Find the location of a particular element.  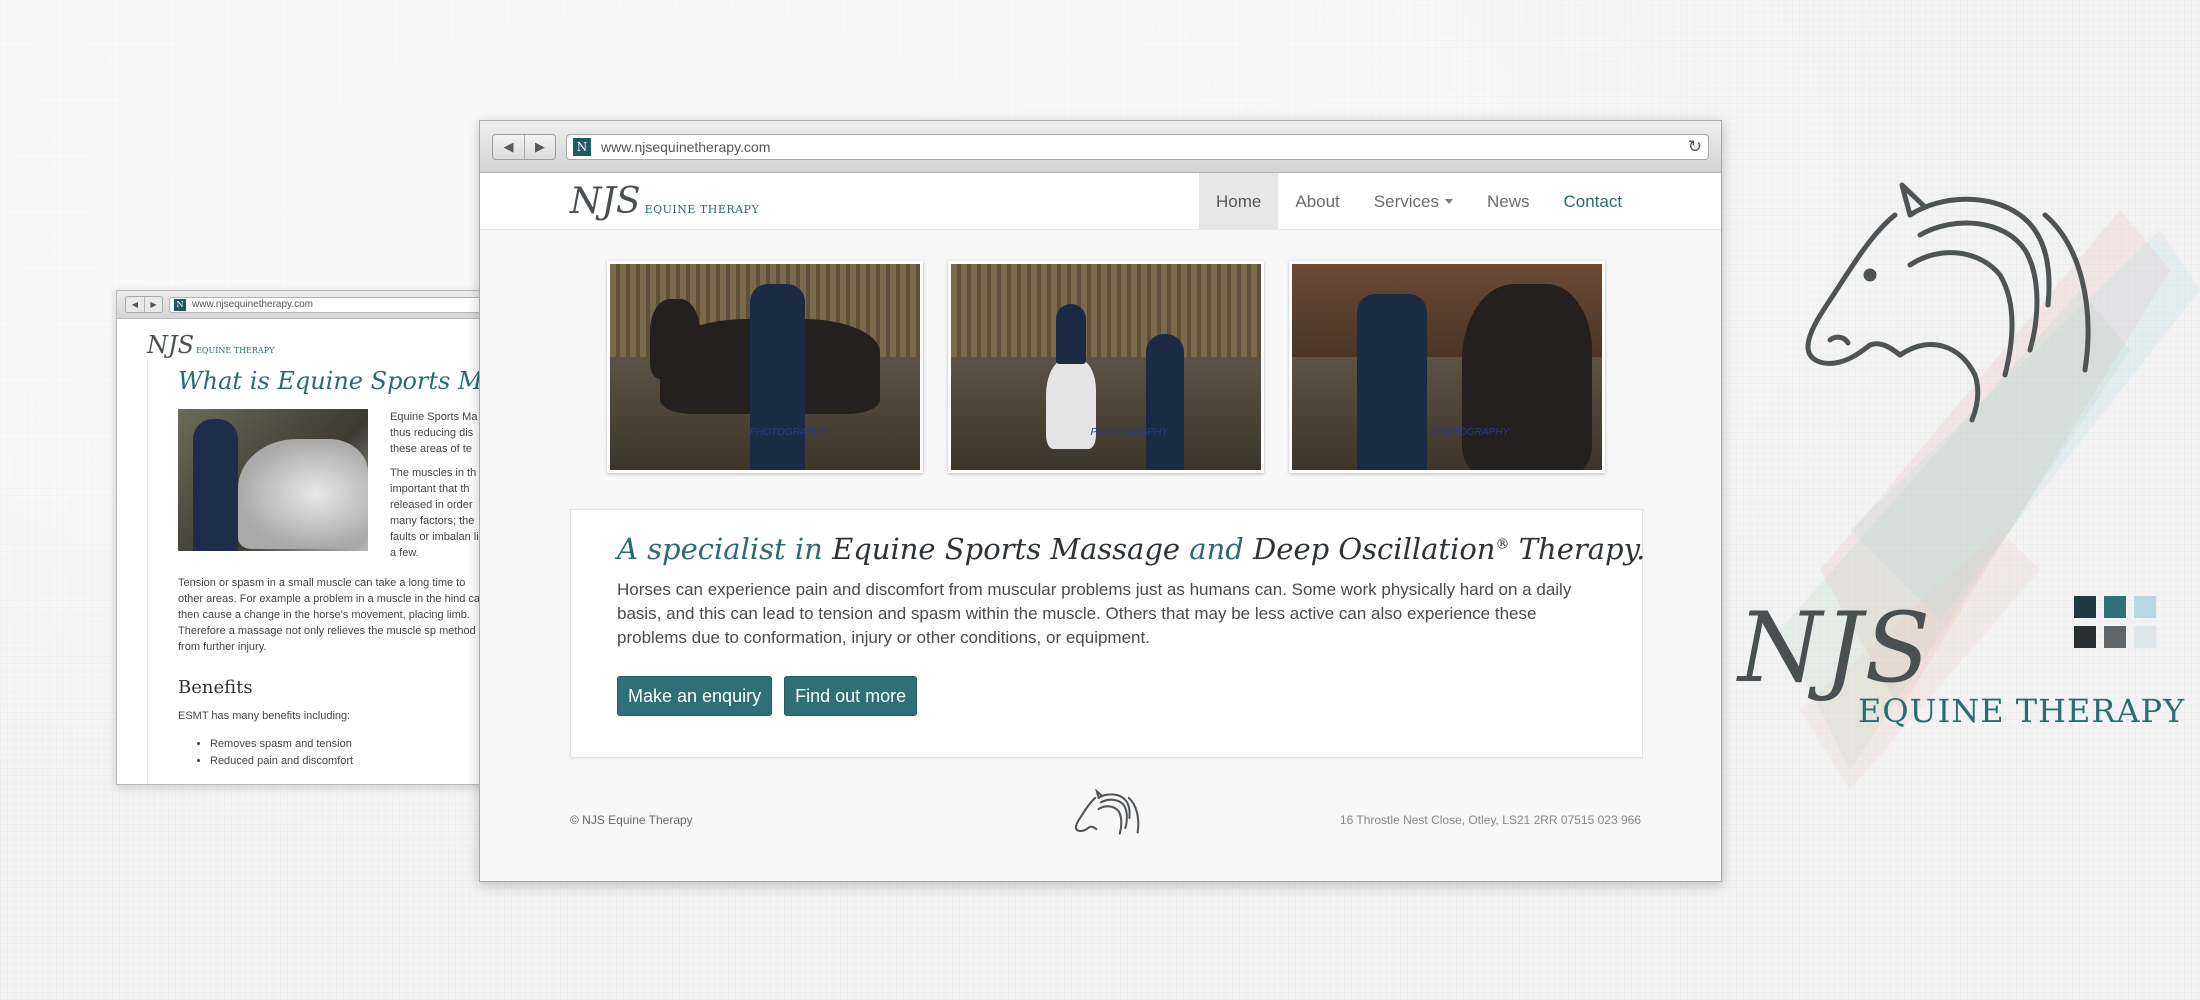

address-bar: N www.njsequinetherapy.com ↻ is located at coordinates (1137, 146).